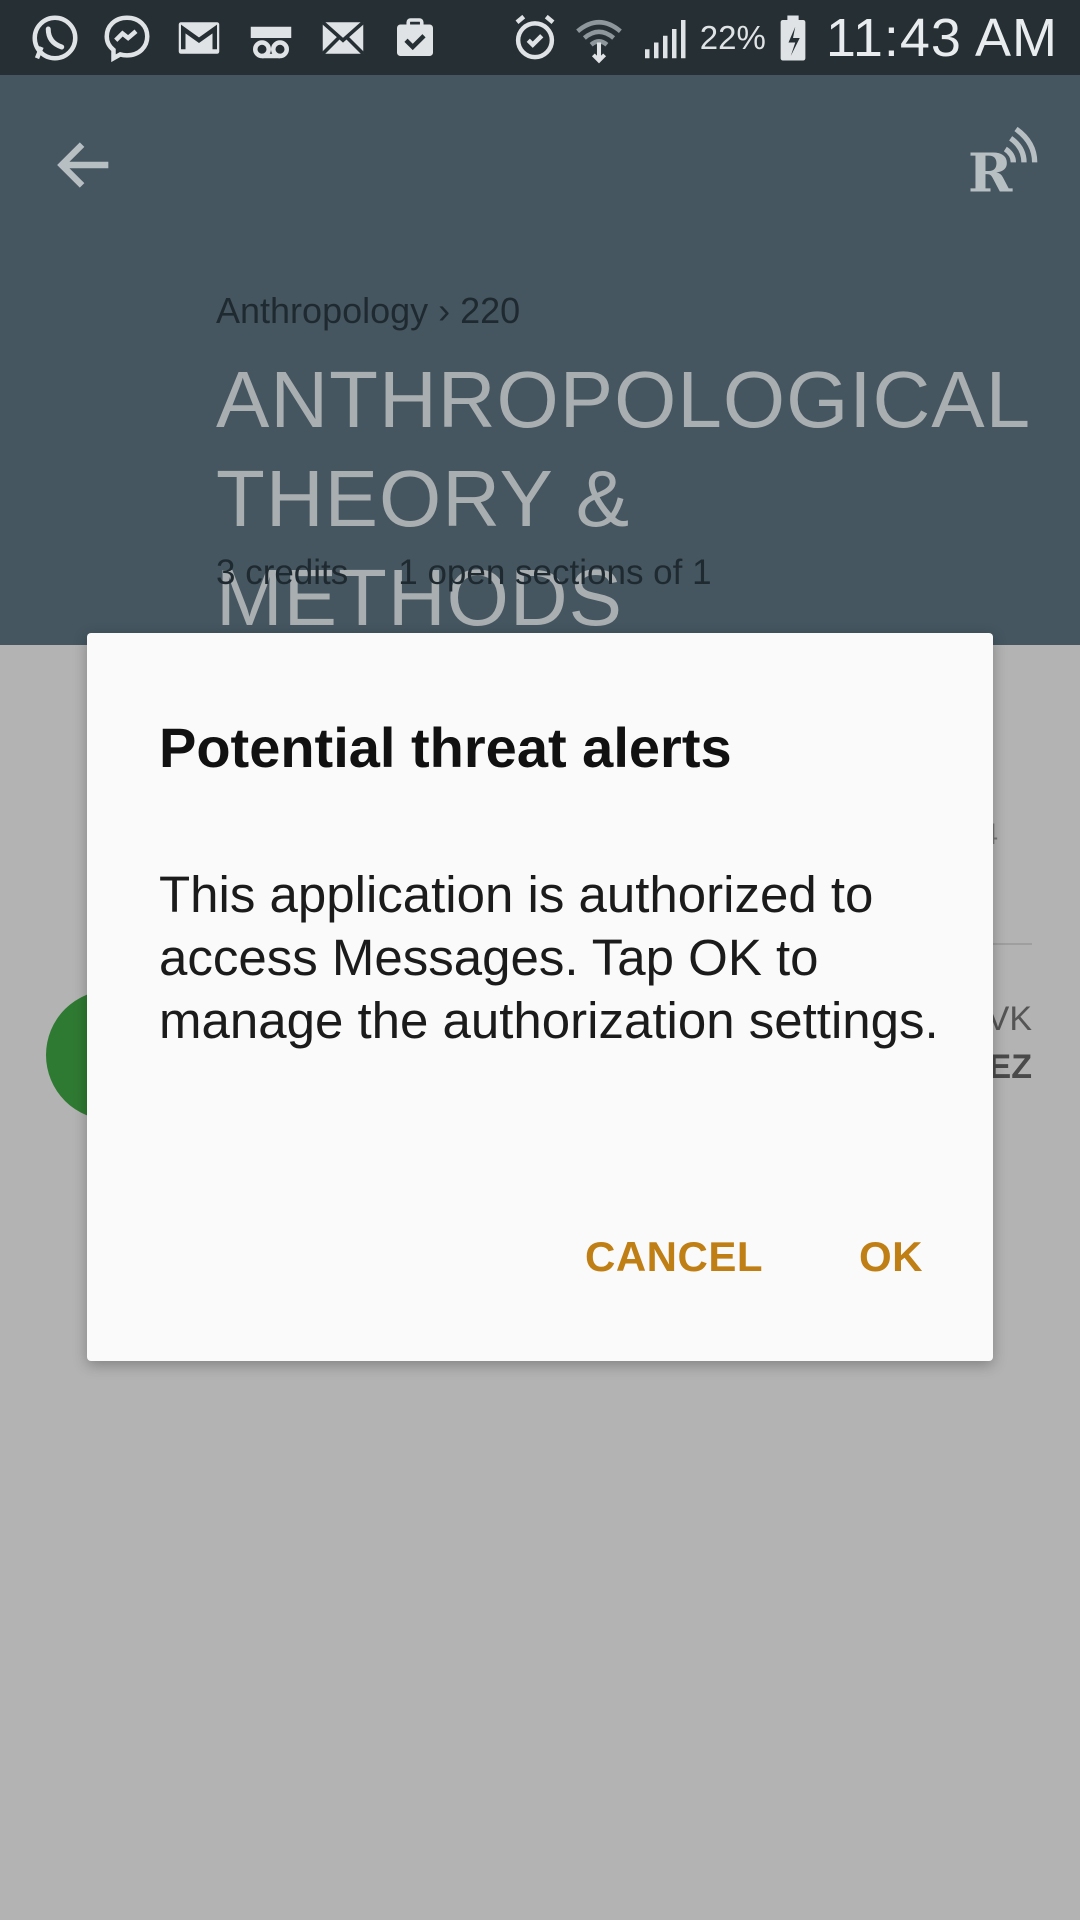  Describe the element at coordinates (891, 1257) in the screenshot. I see `ok-button: OK` at that location.